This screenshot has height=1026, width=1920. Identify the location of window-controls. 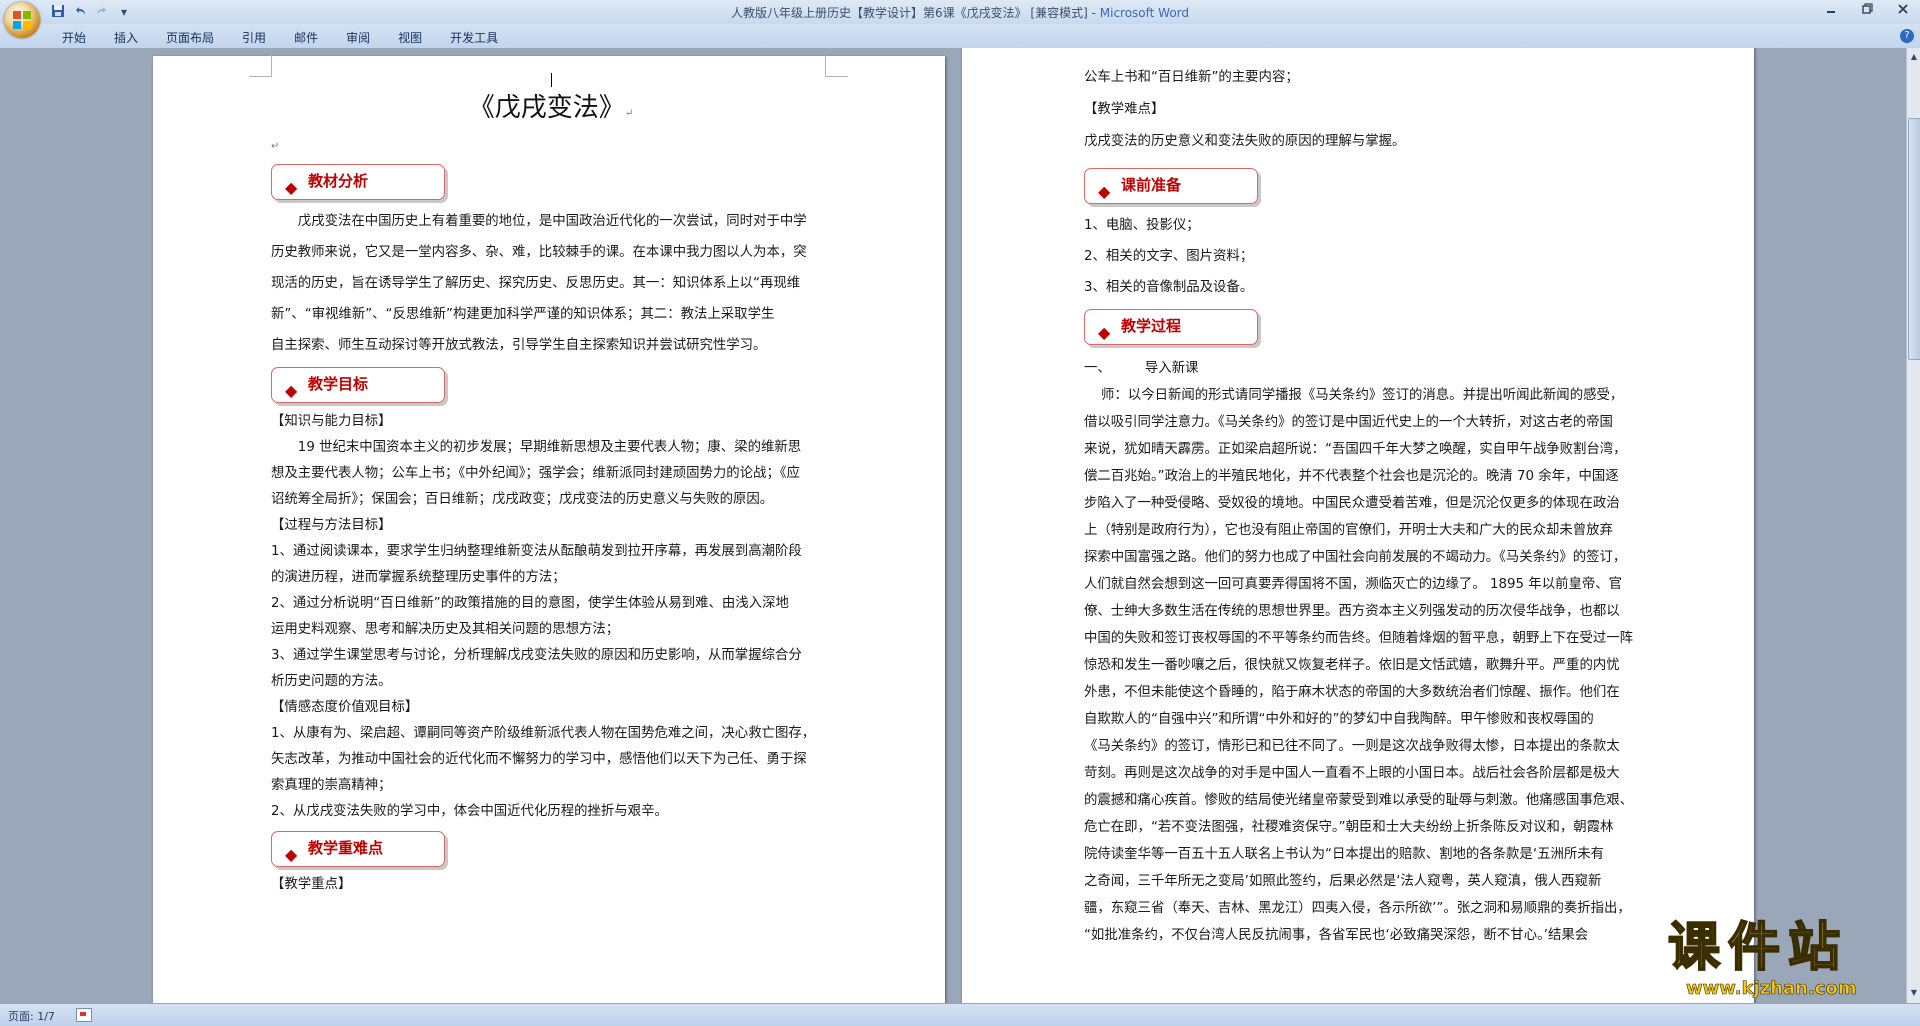
(1867, 11).